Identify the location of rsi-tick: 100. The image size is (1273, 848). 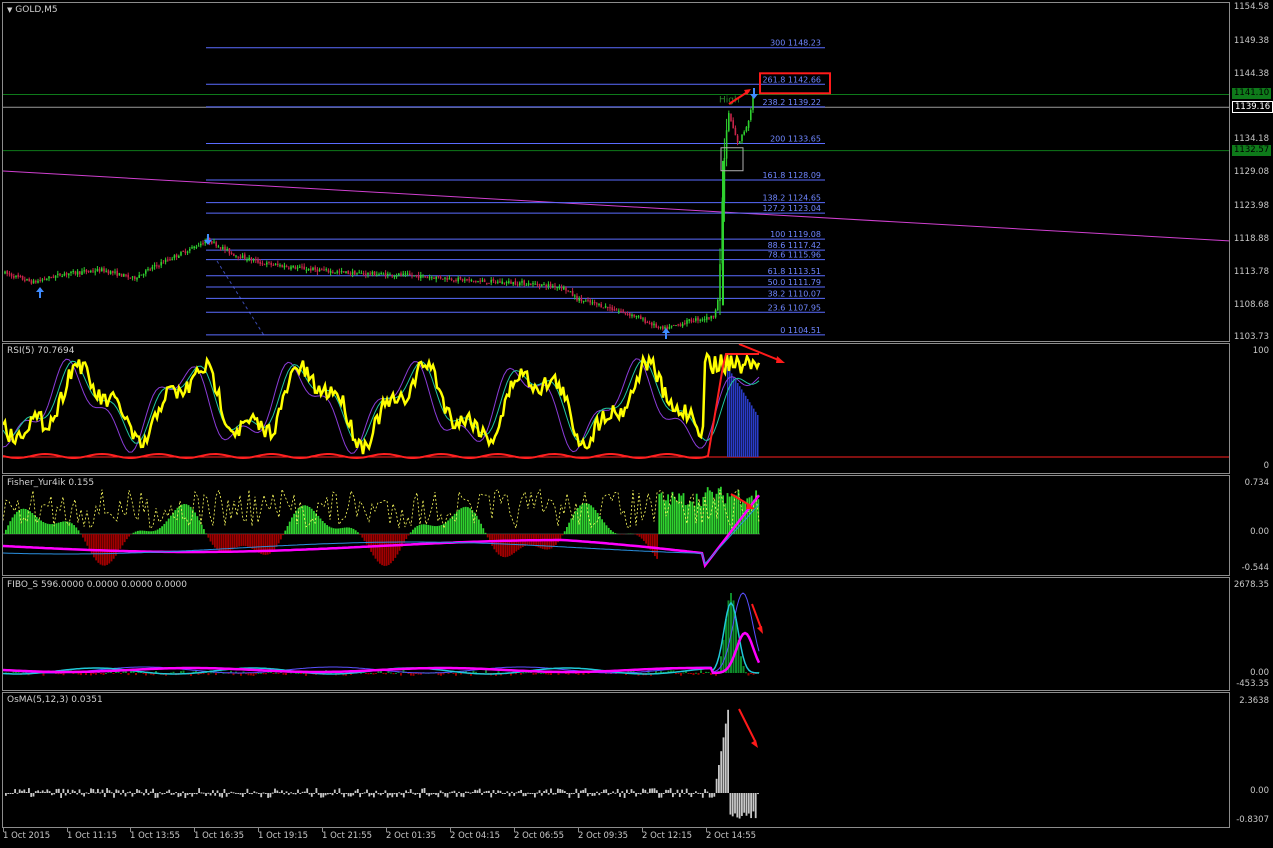
(1260, 351).